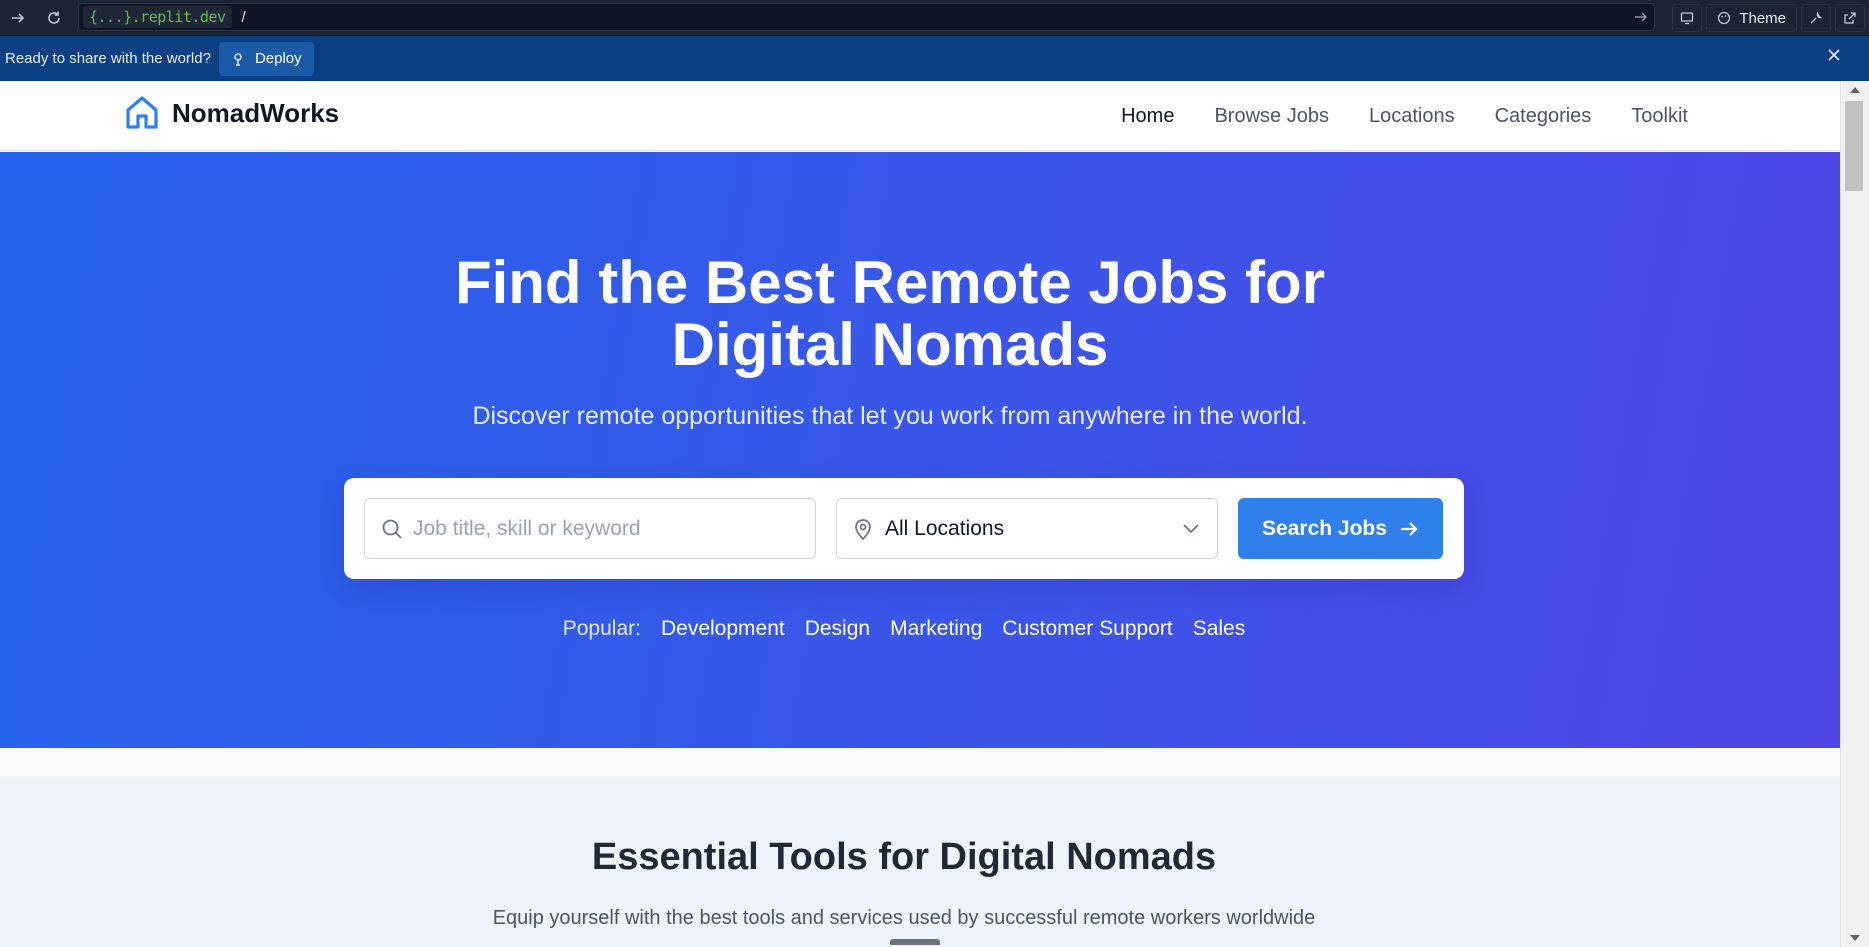 This screenshot has height=947, width=1869. I want to click on forward-button, so click(18, 18).